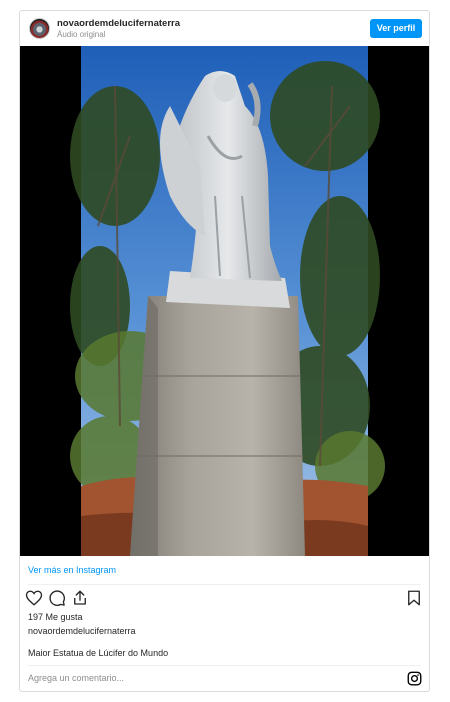 This screenshot has width=450, height=702. I want to click on avatar, so click(39, 28).